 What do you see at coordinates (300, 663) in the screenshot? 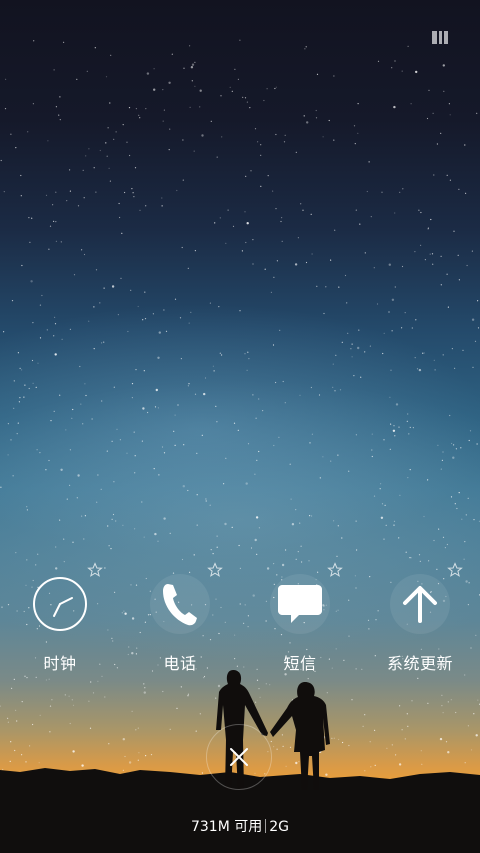
I see `shortcut-label: 短信` at bounding box center [300, 663].